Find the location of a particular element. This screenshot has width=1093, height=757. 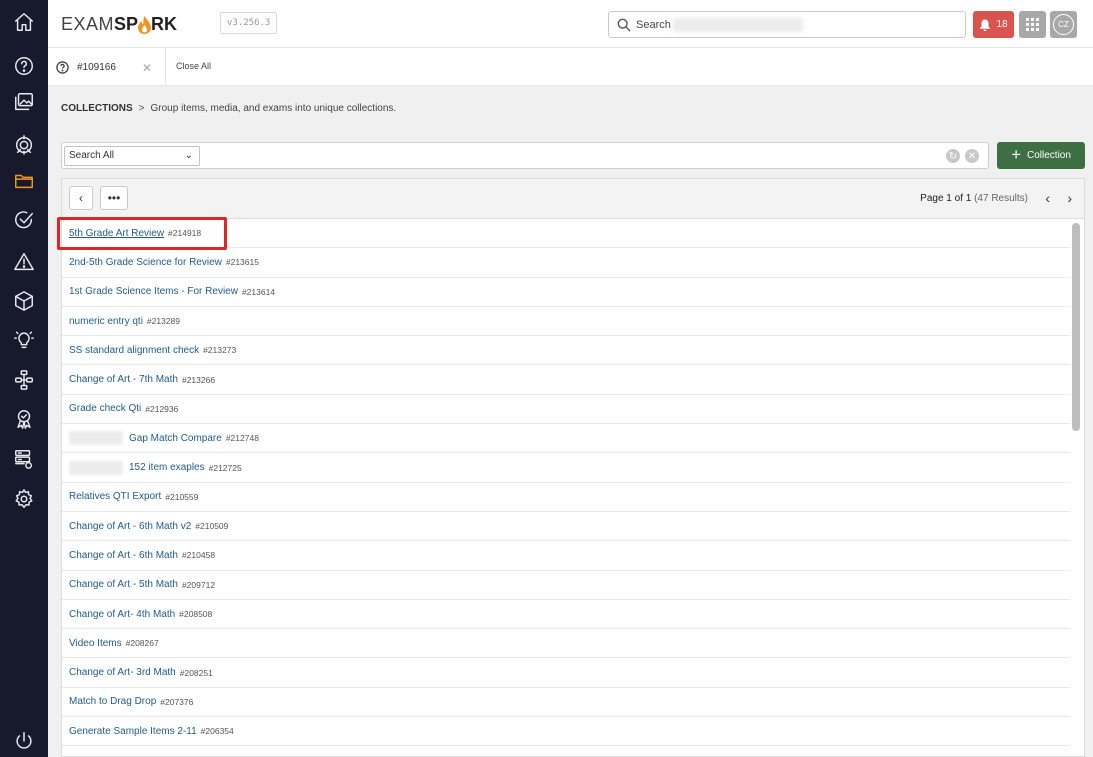

collection-title-link: SS standard alignment check is located at coordinates (134, 350).